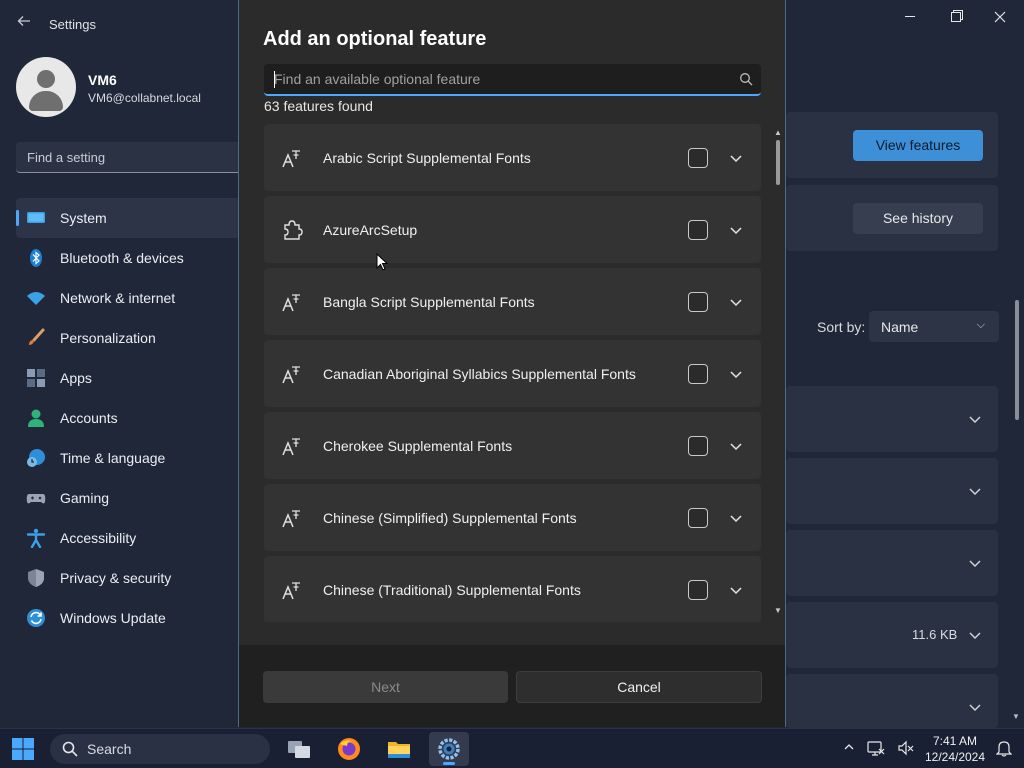 The image size is (1024, 768). I want to click on notification-bell-icon, so click(1004, 749).